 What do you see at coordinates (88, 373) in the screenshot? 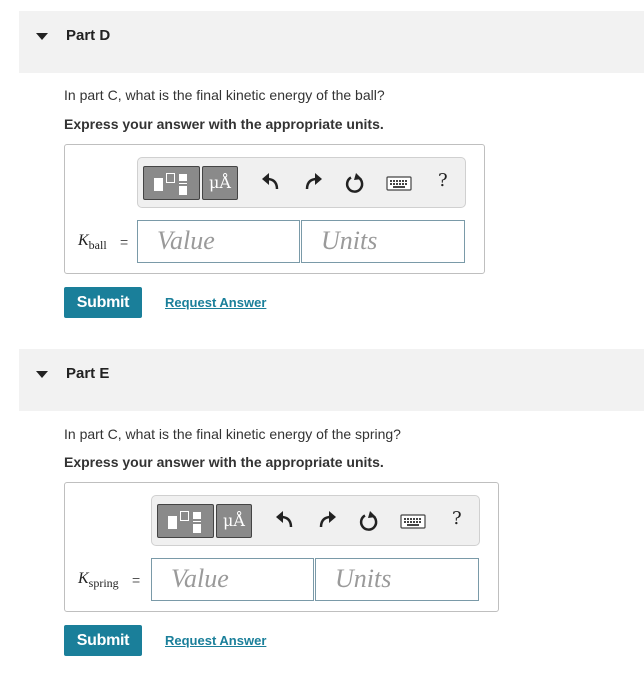
I see `part-title: Part E` at bounding box center [88, 373].